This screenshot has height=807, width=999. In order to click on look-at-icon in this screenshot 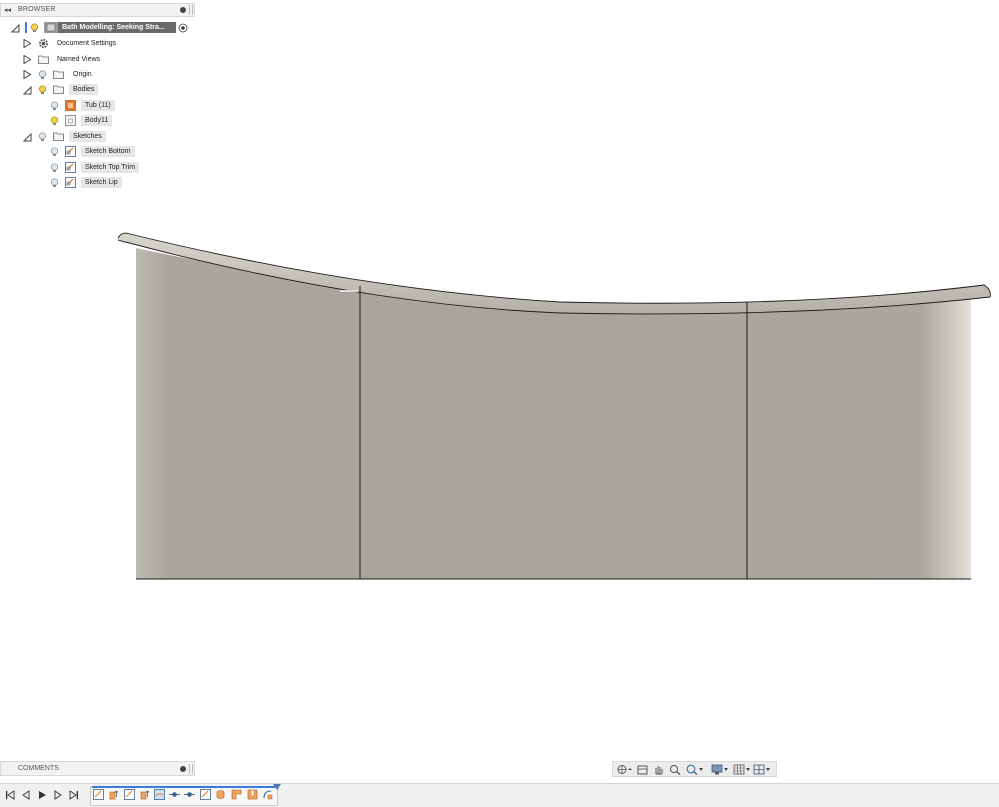, I will do `click(642, 769)`.